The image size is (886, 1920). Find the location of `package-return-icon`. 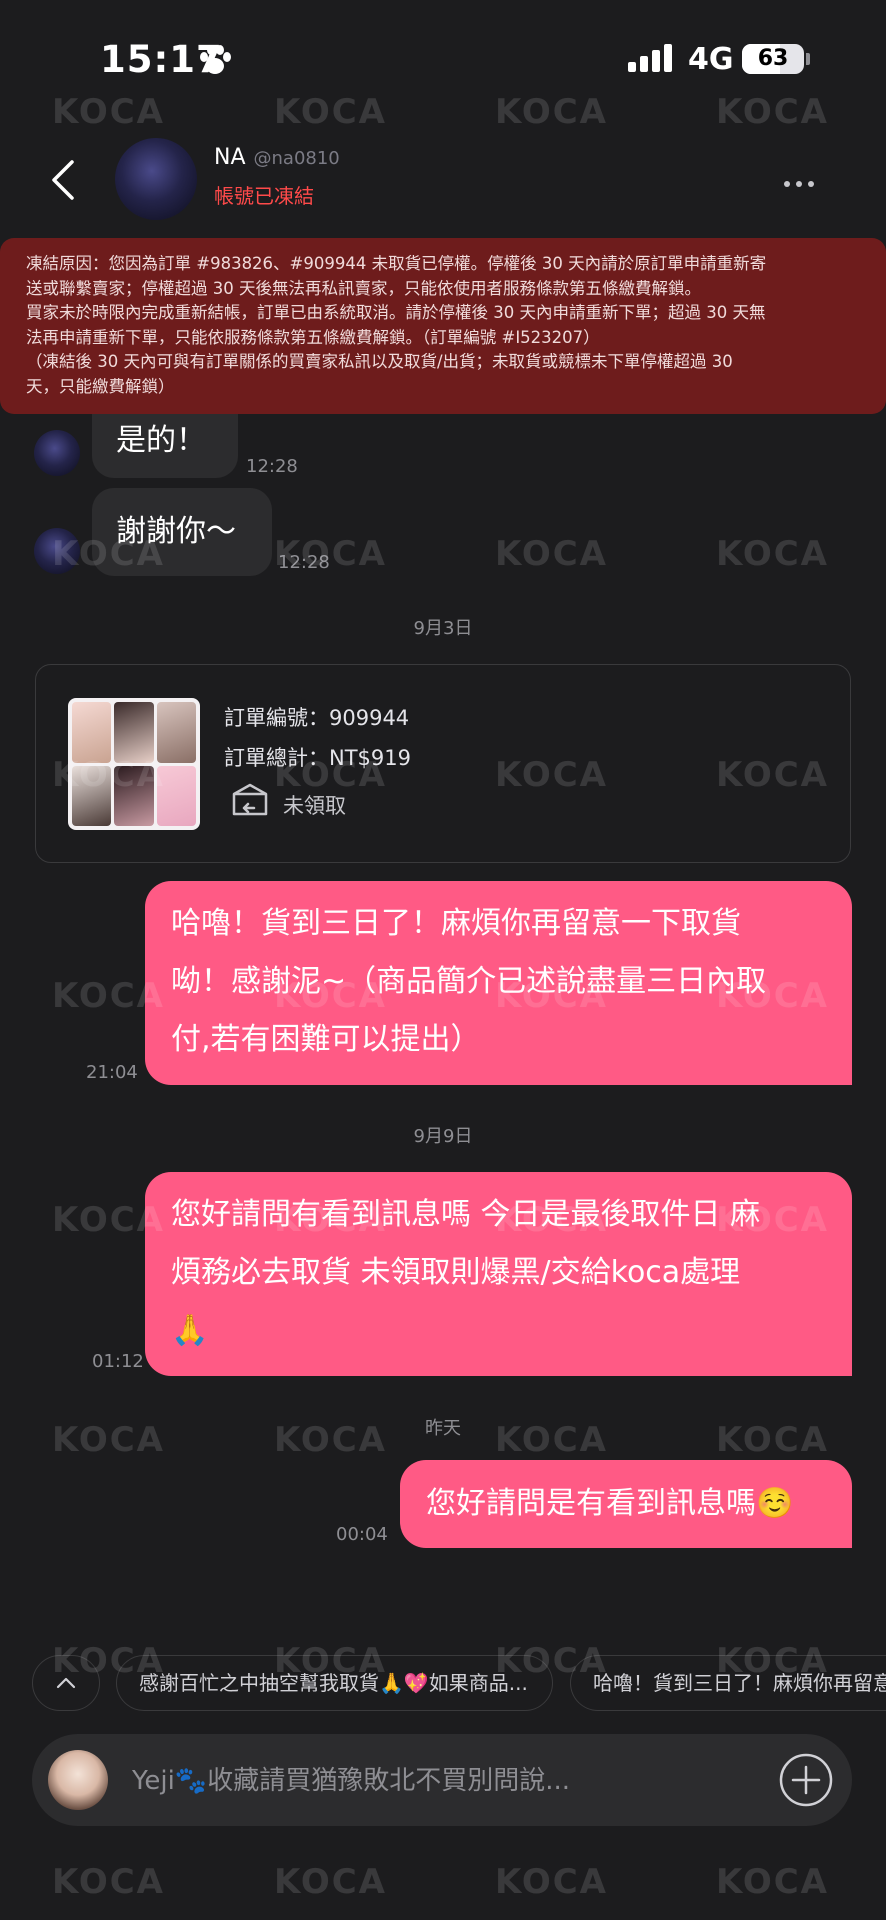

package-return-icon is located at coordinates (250, 799).